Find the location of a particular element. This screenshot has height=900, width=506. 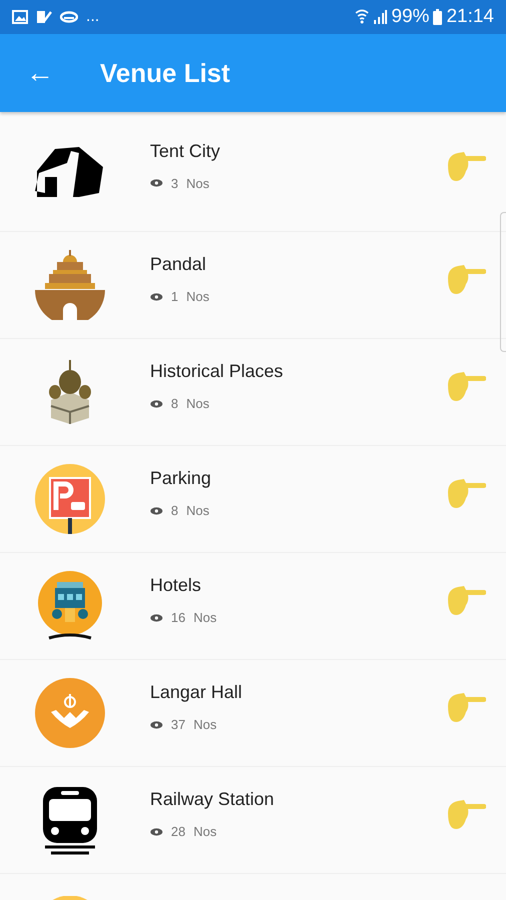

venue-item: Parking 8 Nos is located at coordinates (253, 499).